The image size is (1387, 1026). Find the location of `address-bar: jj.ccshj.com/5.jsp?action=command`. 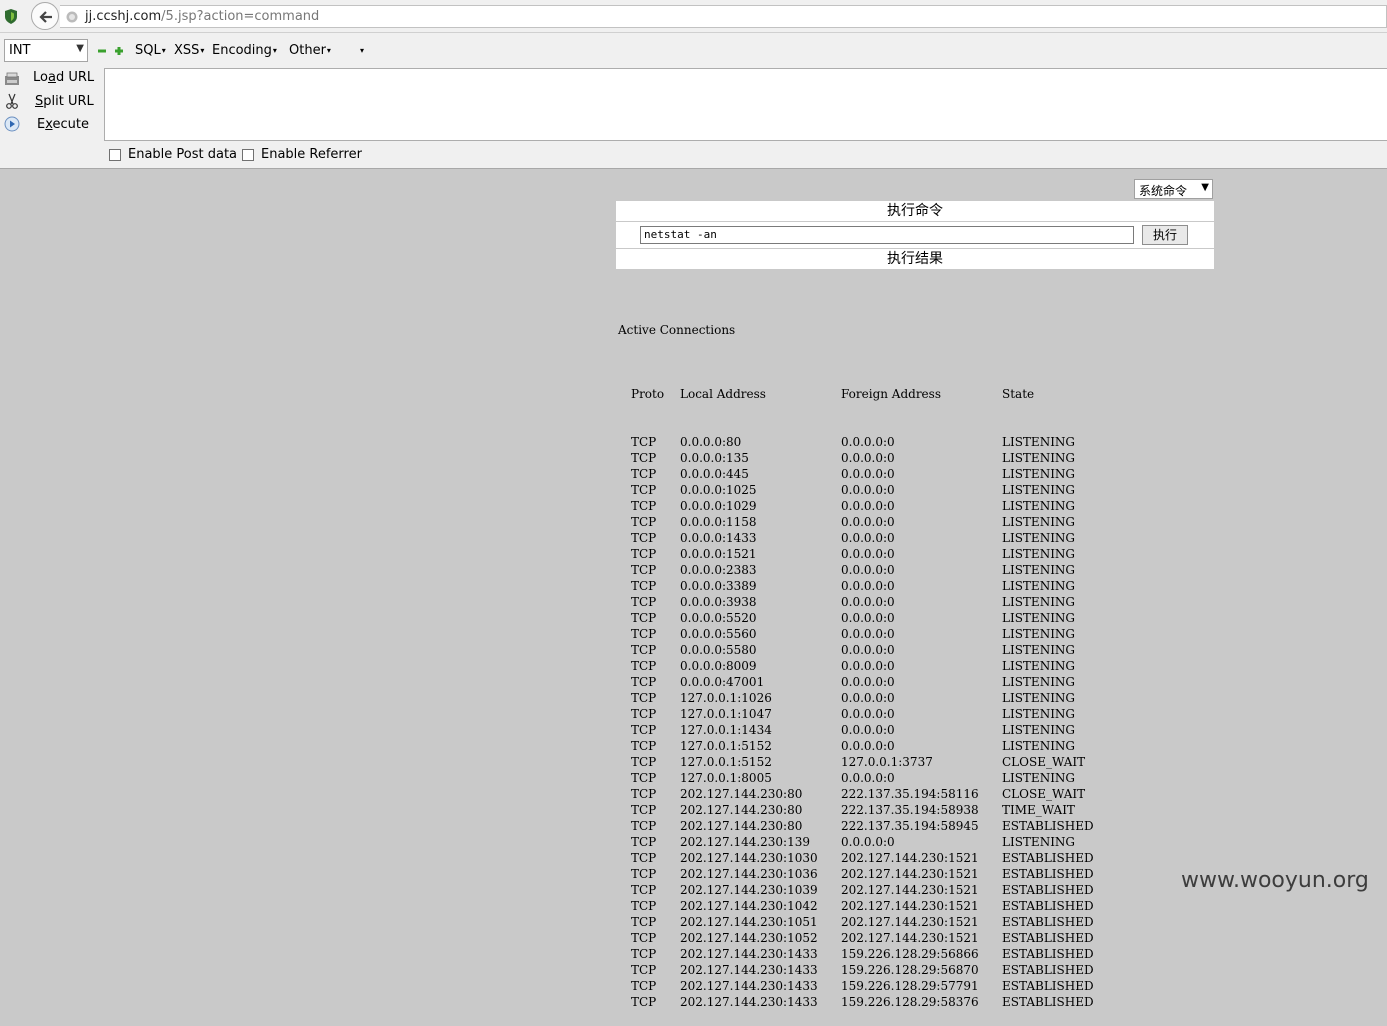

address-bar: jj.ccshj.com/5.jsp?action=command is located at coordinates (723, 16).